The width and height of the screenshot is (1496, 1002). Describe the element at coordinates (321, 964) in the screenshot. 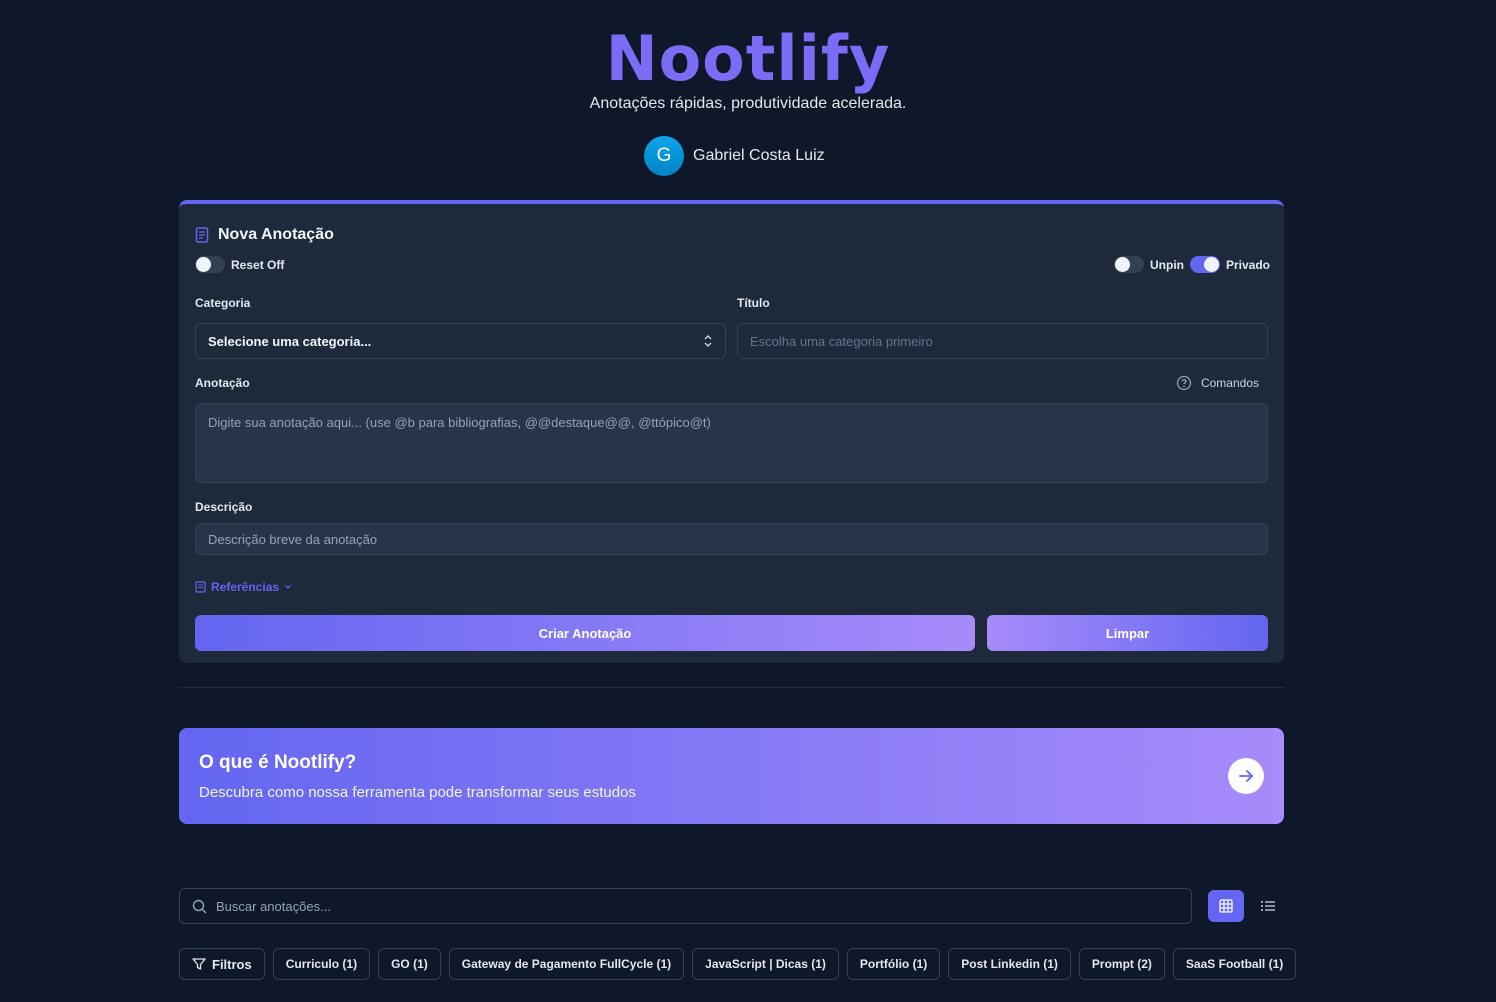

I see `filter-chip: Curriculo (1)` at that location.